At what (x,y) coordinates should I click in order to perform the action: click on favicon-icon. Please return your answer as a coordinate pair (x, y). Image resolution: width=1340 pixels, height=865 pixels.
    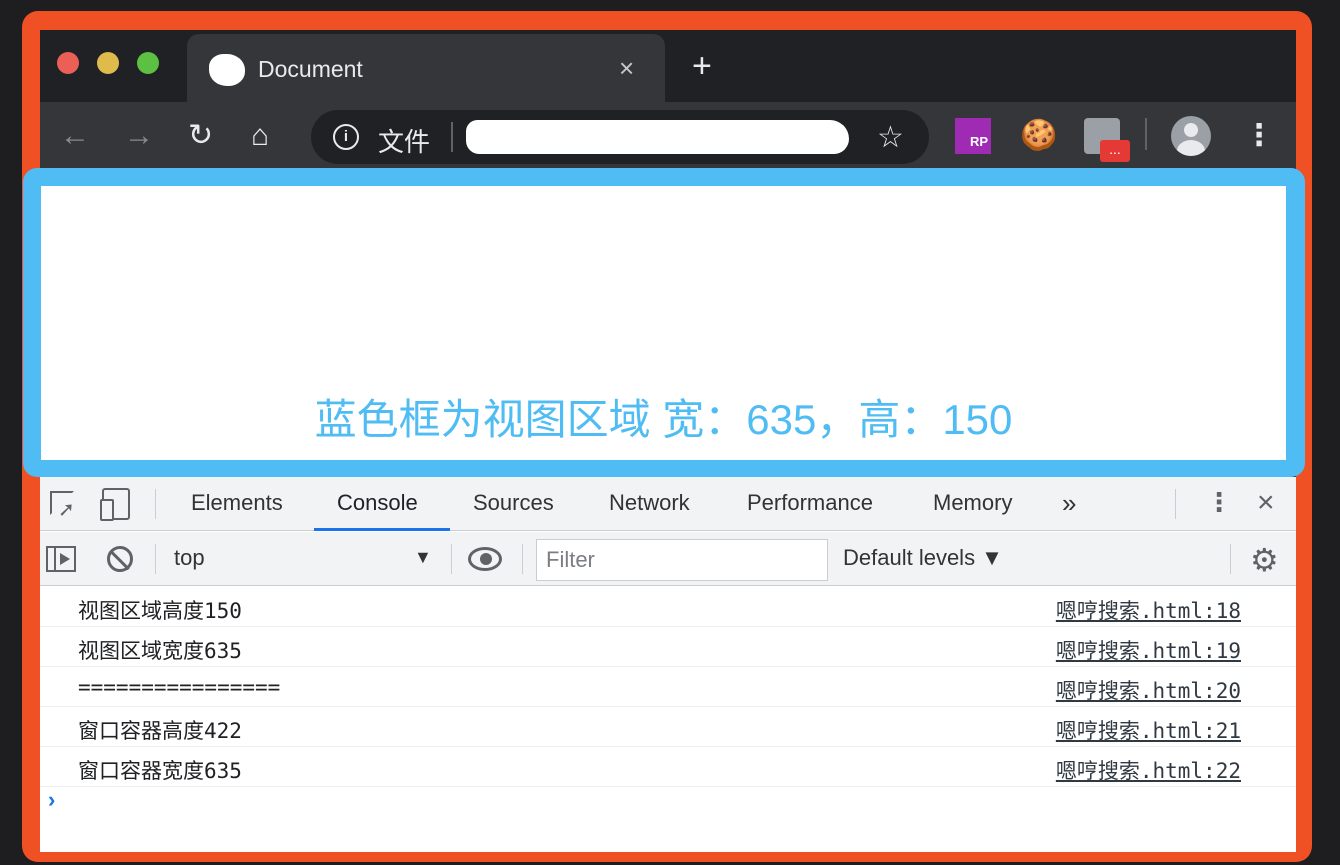
    Looking at the image, I should click on (227, 70).